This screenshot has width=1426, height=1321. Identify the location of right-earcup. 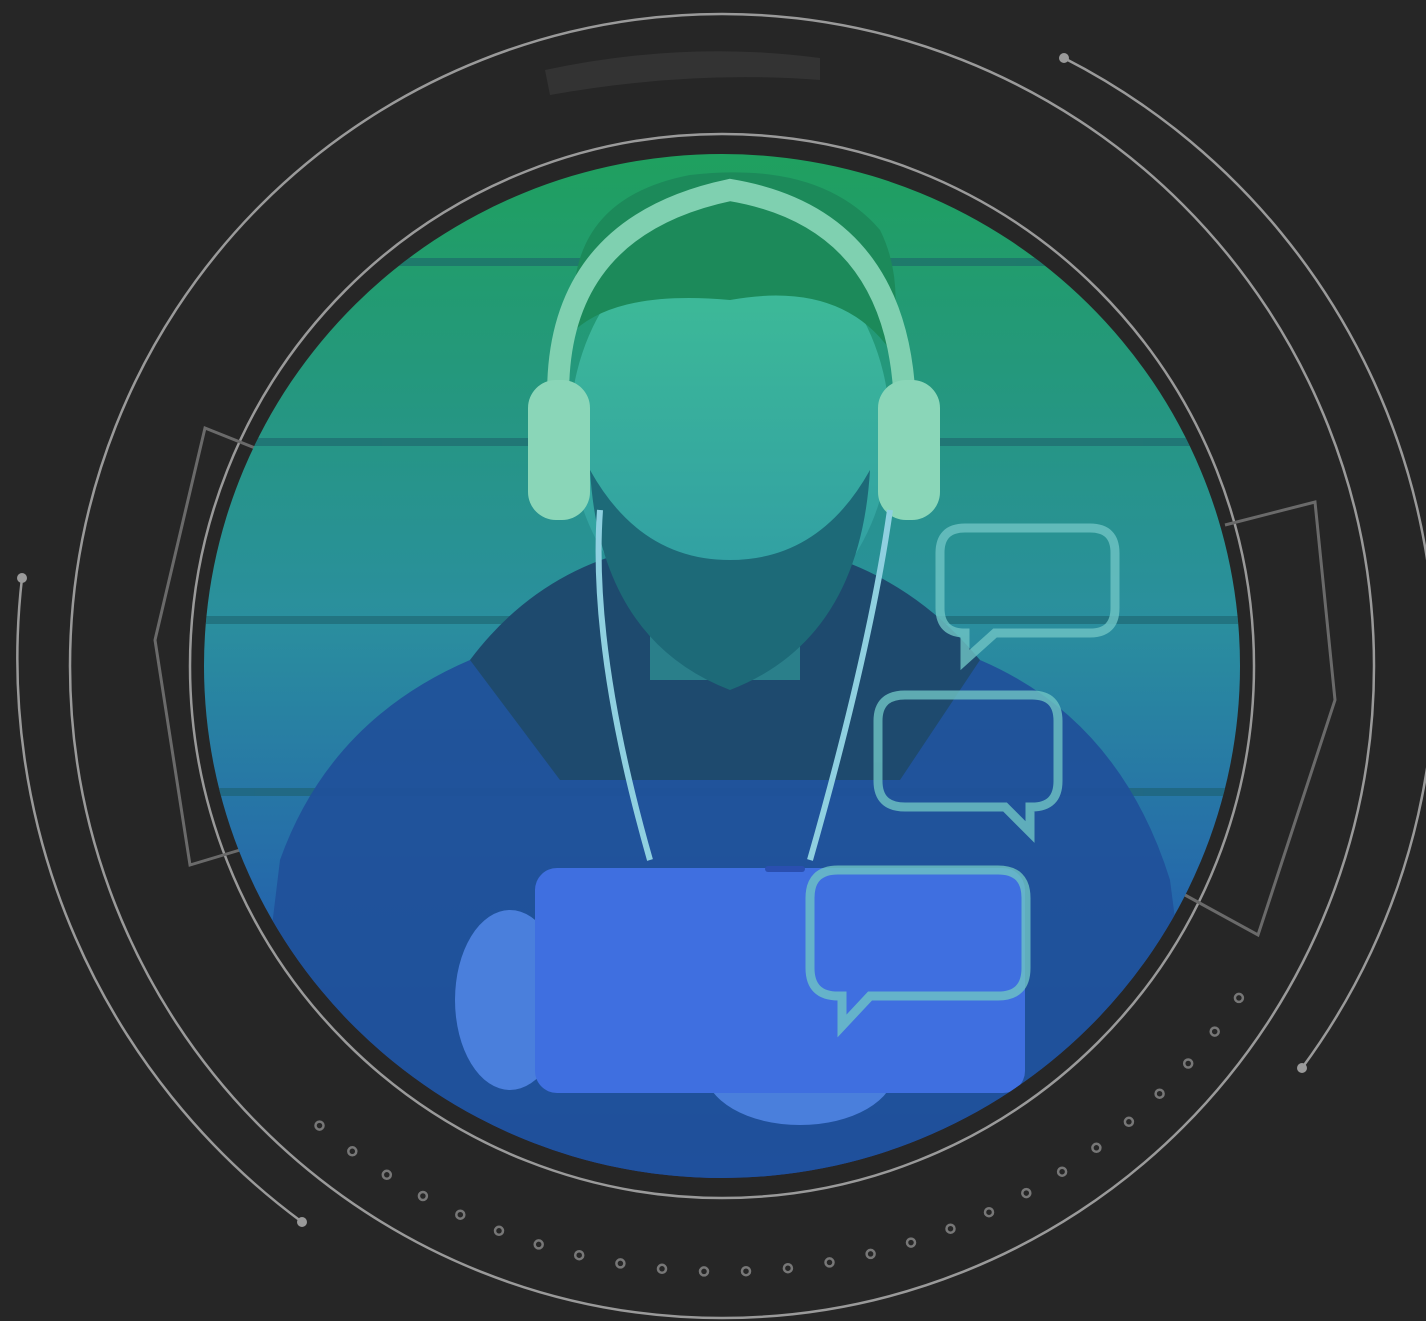
(909, 450).